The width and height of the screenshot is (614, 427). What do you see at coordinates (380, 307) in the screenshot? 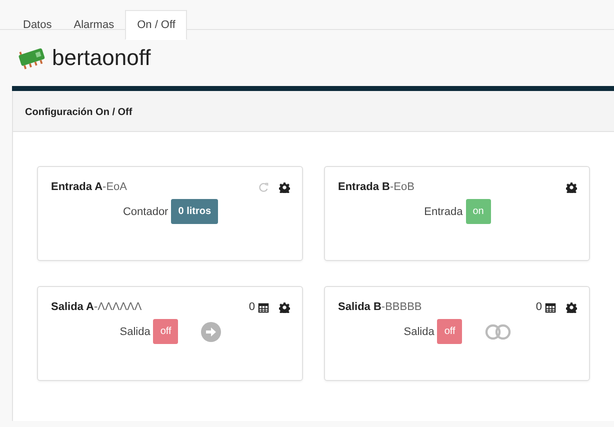
I see `card-title: Salida B-BBBBB` at bounding box center [380, 307].